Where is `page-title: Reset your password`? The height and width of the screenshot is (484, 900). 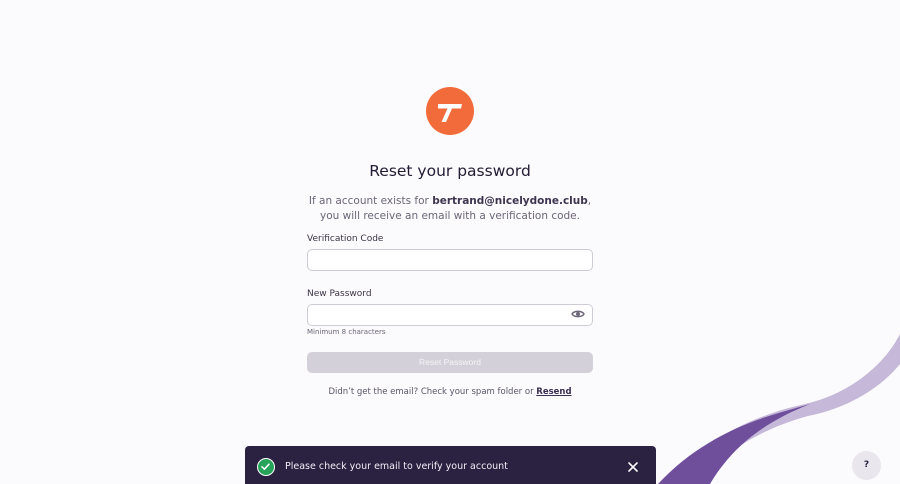
page-title: Reset your password is located at coordinates (450, 171).